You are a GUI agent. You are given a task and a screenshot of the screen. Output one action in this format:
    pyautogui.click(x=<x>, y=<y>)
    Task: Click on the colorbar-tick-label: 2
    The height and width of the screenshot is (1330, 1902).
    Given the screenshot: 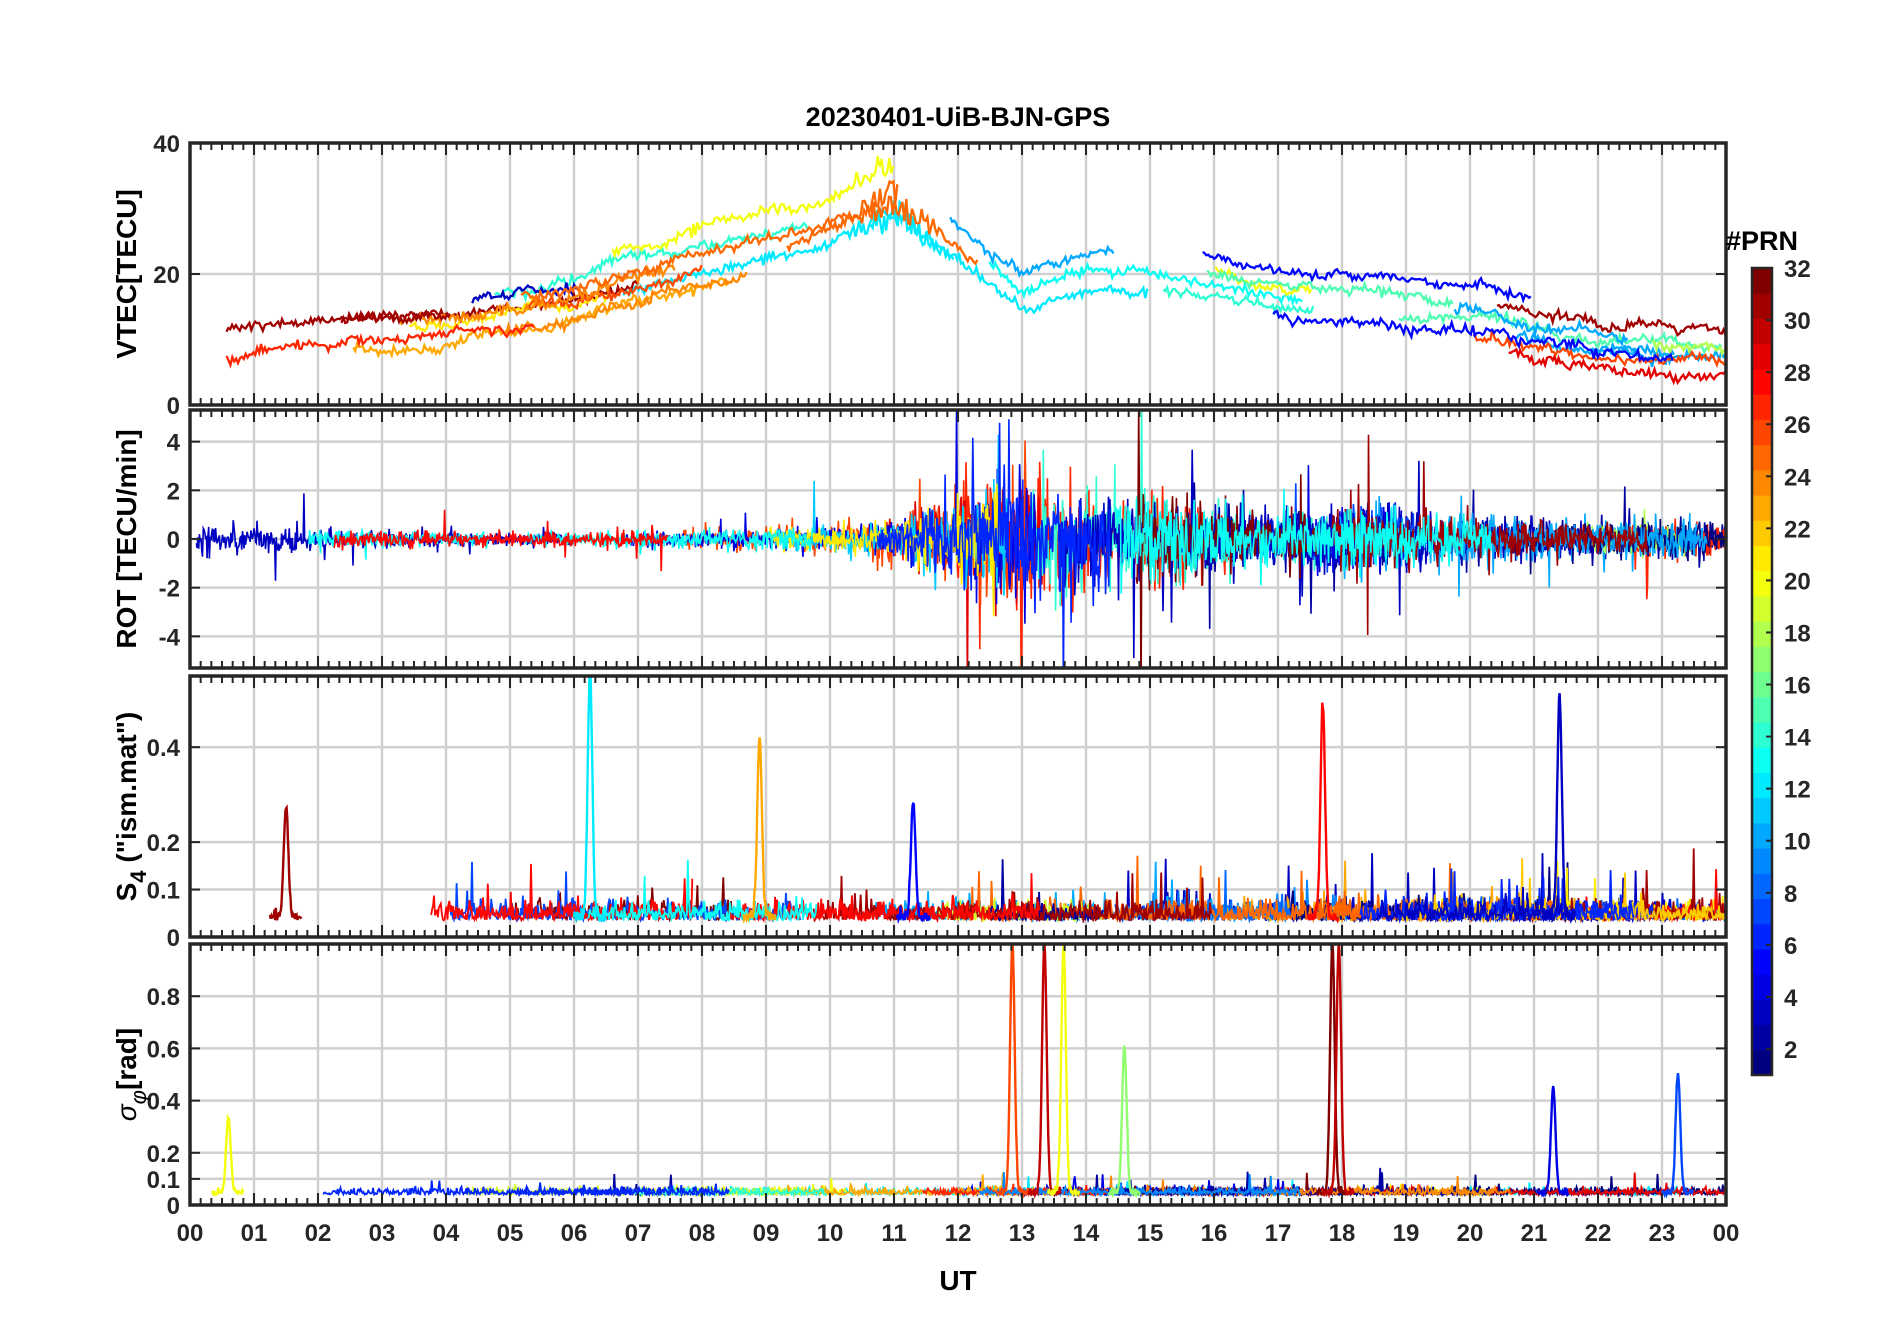 What is the action you would take?
    pyautogui.click(x=1790, y=1050)
    